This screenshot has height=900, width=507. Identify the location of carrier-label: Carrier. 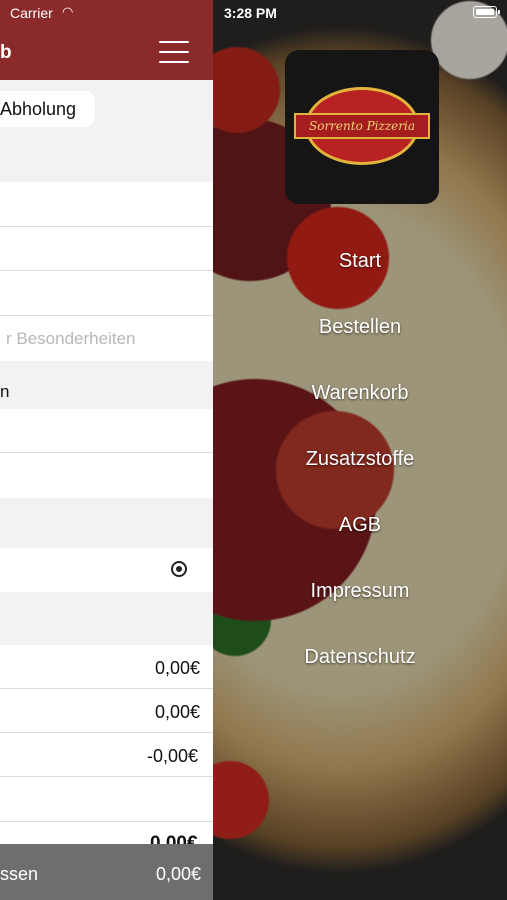
(31, 13).